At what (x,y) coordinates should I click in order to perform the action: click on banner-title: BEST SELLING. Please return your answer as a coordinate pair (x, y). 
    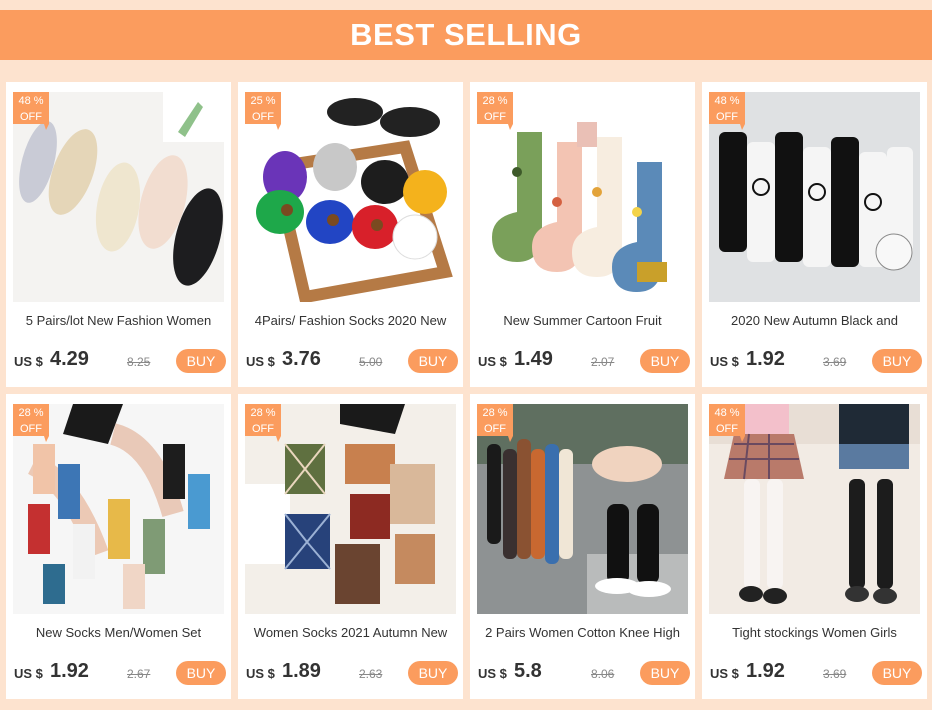
    Looking at the image, I should click on (466, 34).